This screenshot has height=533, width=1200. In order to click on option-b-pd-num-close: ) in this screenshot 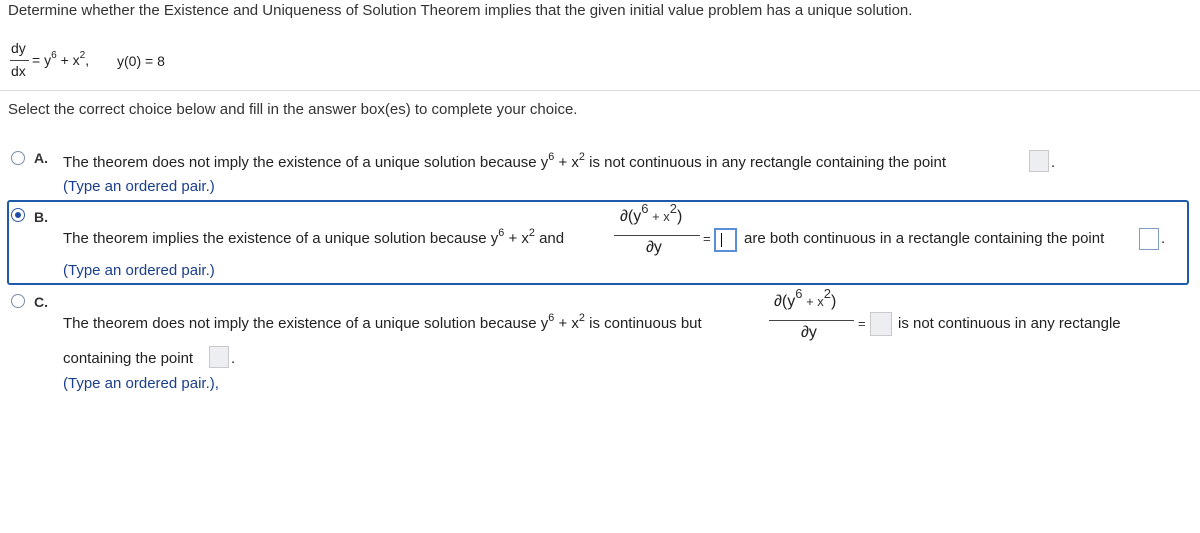, I will do `click(680, 216)`.